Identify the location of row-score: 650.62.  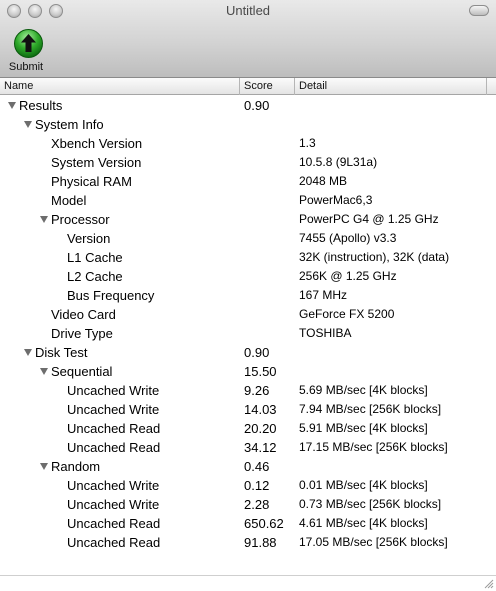
(264, 523).